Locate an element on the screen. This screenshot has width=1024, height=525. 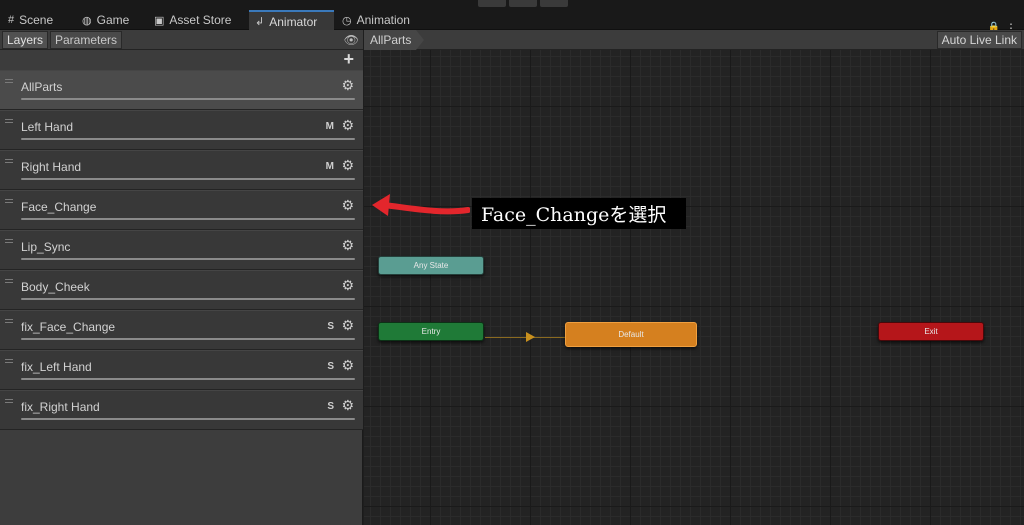
add-layer-row: + is located at coordinates (181, 59).